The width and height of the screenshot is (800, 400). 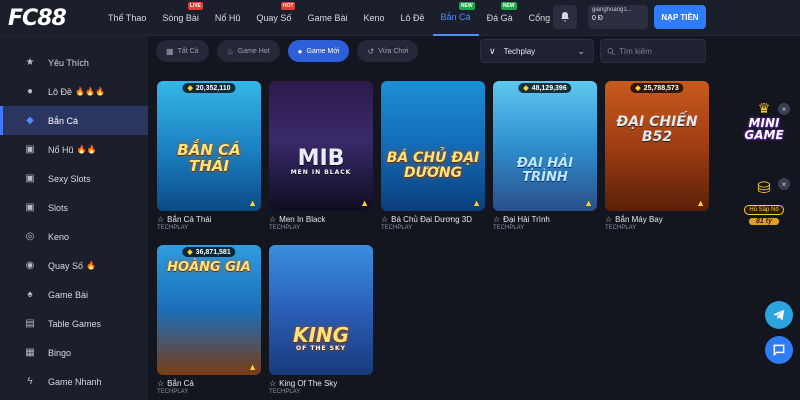 I want to click on game-card: ◆ 36,871,581 HOÀNG GIA ▲ ☆ Bắn Cá TECHPLAY, so click(x=209, y=320).